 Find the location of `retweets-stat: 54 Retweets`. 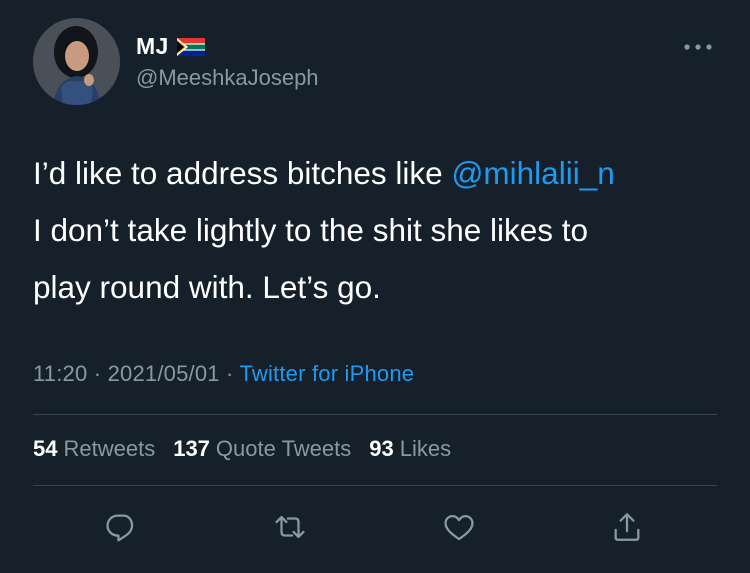

retweets-stat: 54 Retweets is located at coordinates (94, 449).